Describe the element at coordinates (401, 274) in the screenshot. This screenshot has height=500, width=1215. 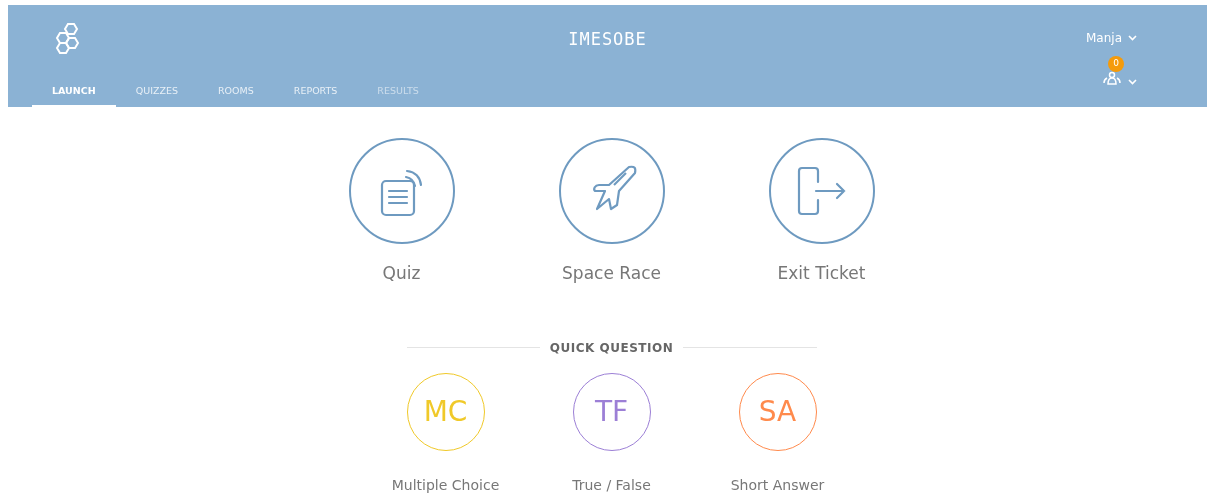
I see `launch-label: Quiz` at that location.